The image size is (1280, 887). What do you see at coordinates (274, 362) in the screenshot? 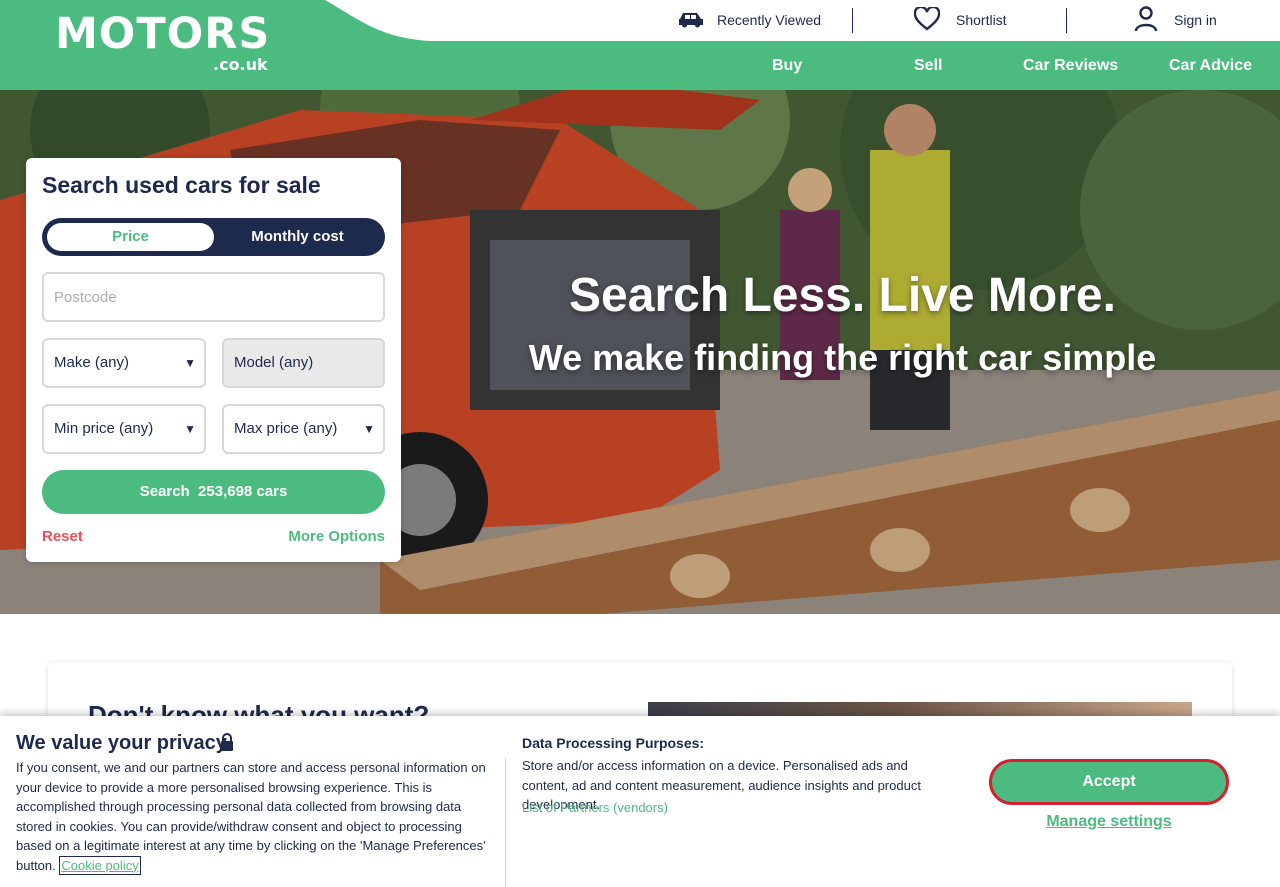
I see `model-value: Model (any)` at bounding box center [274, 362].